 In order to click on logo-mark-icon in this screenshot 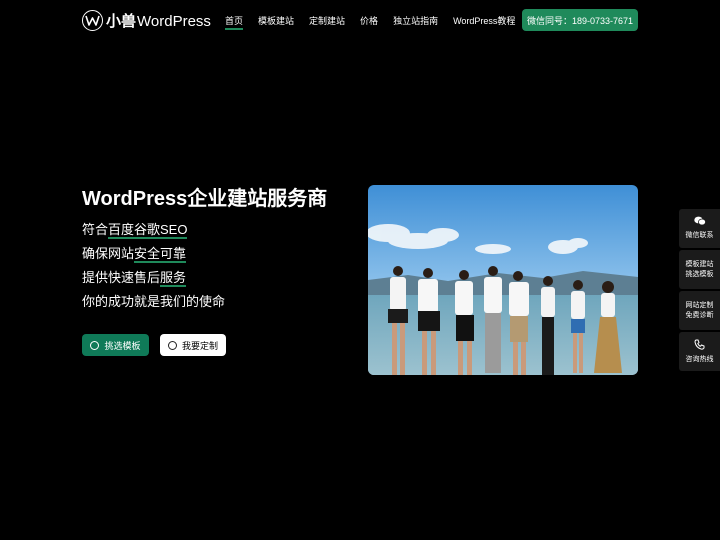, I will do `click(92, 20)`.